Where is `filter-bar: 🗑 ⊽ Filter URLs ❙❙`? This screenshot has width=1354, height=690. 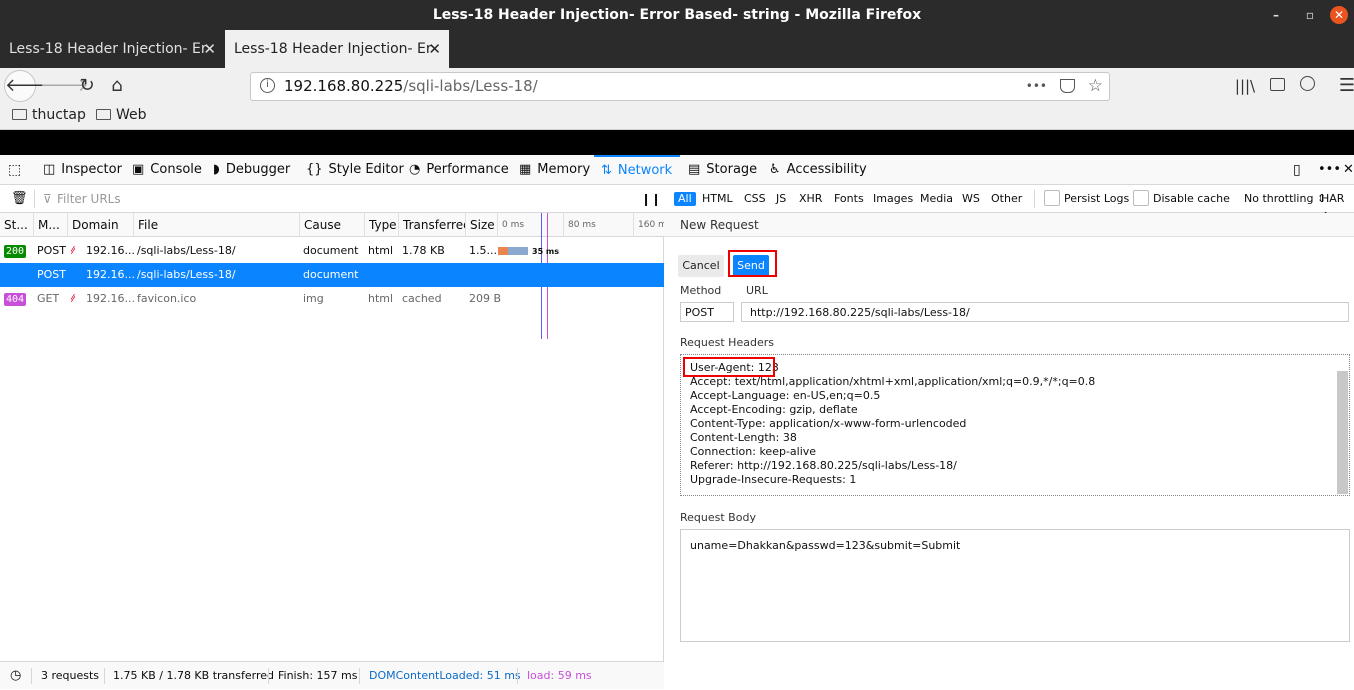 filter-bar: 🗑 ⊽ Filter URLs ❙❙ is located at coordinates (332, 199).